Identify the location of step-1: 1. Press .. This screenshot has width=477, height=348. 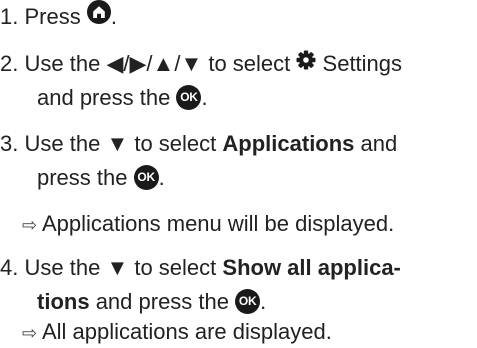
(58, 16).